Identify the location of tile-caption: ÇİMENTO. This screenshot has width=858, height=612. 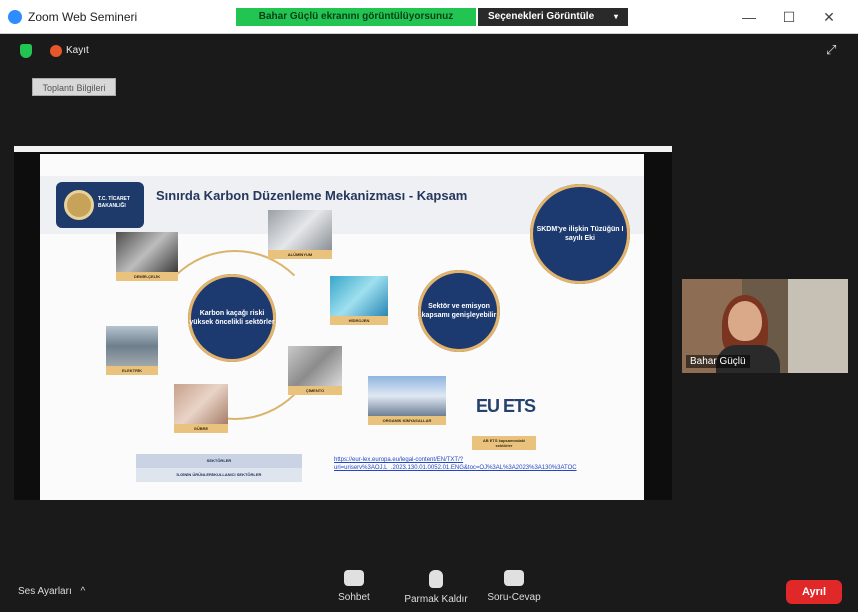
(315, 390).